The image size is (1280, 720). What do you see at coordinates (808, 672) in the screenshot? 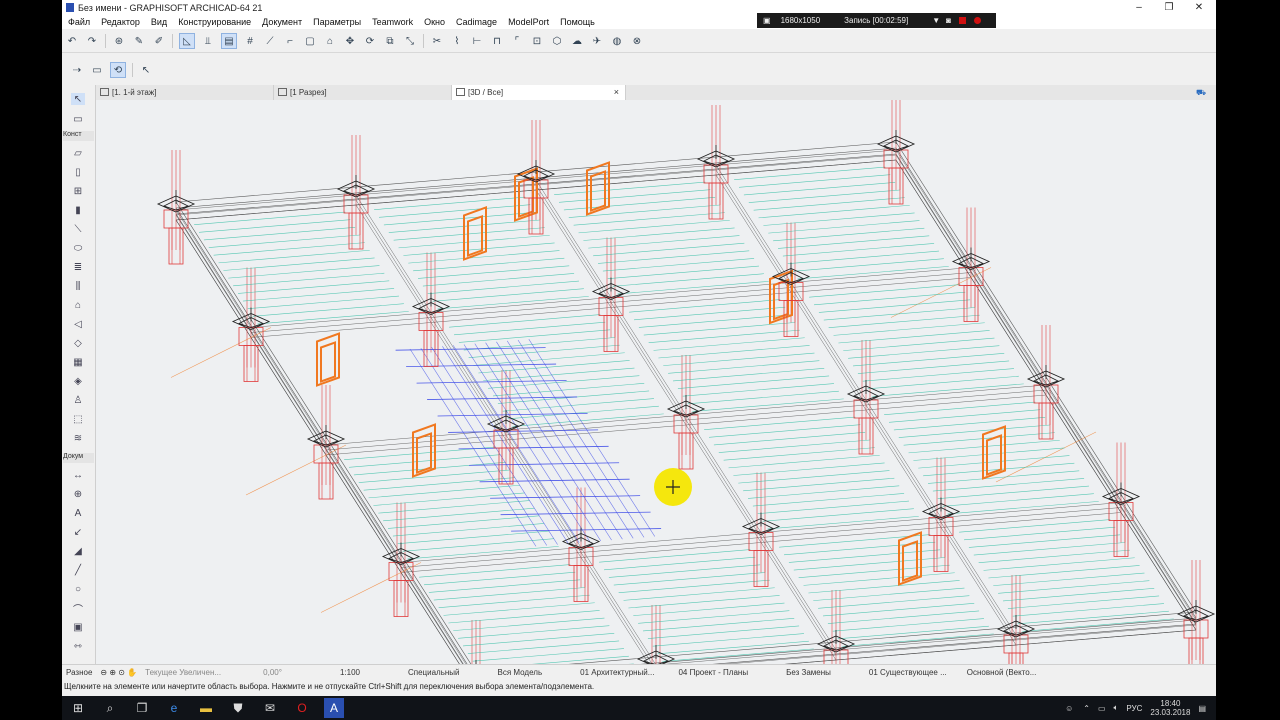
I see `override-field: Без Замены` at bounding box center [808, 672].